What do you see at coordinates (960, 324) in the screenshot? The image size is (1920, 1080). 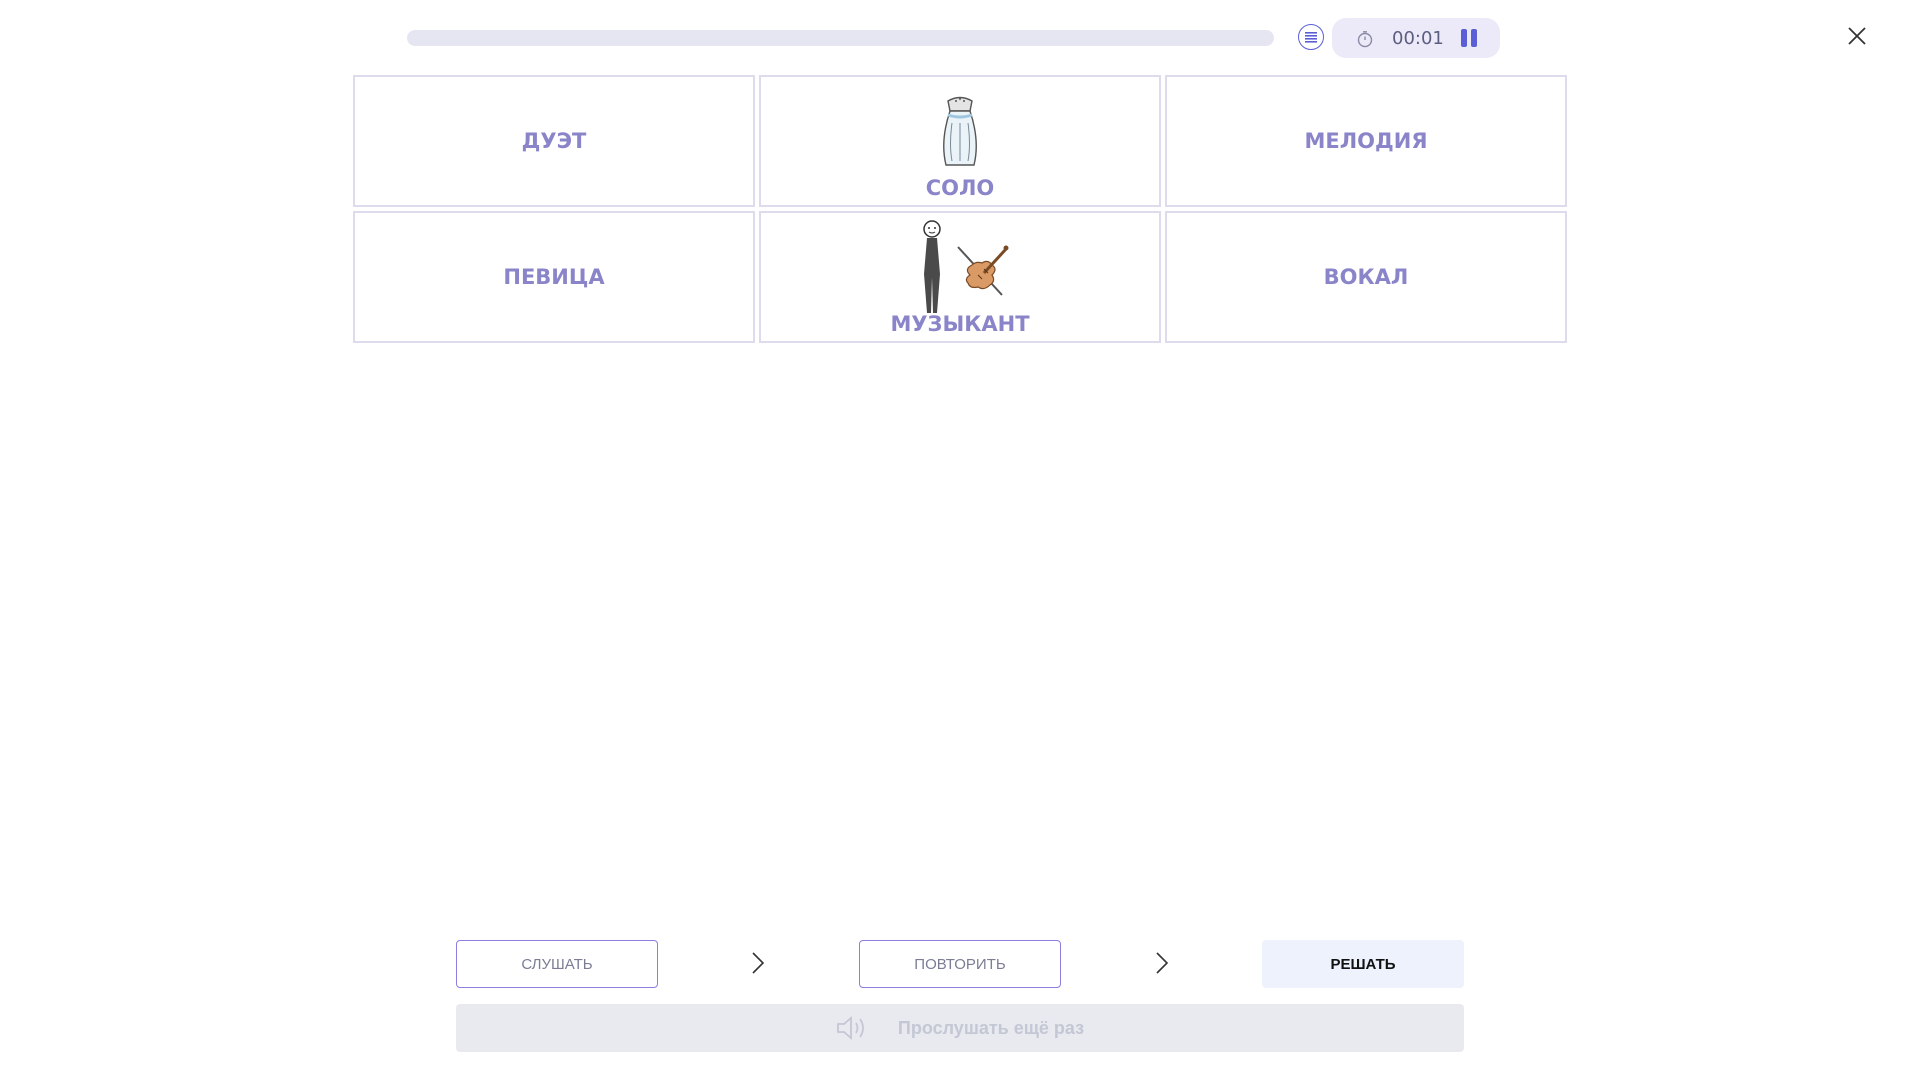 I see `card-label: МУЗЫКАНТ` at bounding box center [960, 324].